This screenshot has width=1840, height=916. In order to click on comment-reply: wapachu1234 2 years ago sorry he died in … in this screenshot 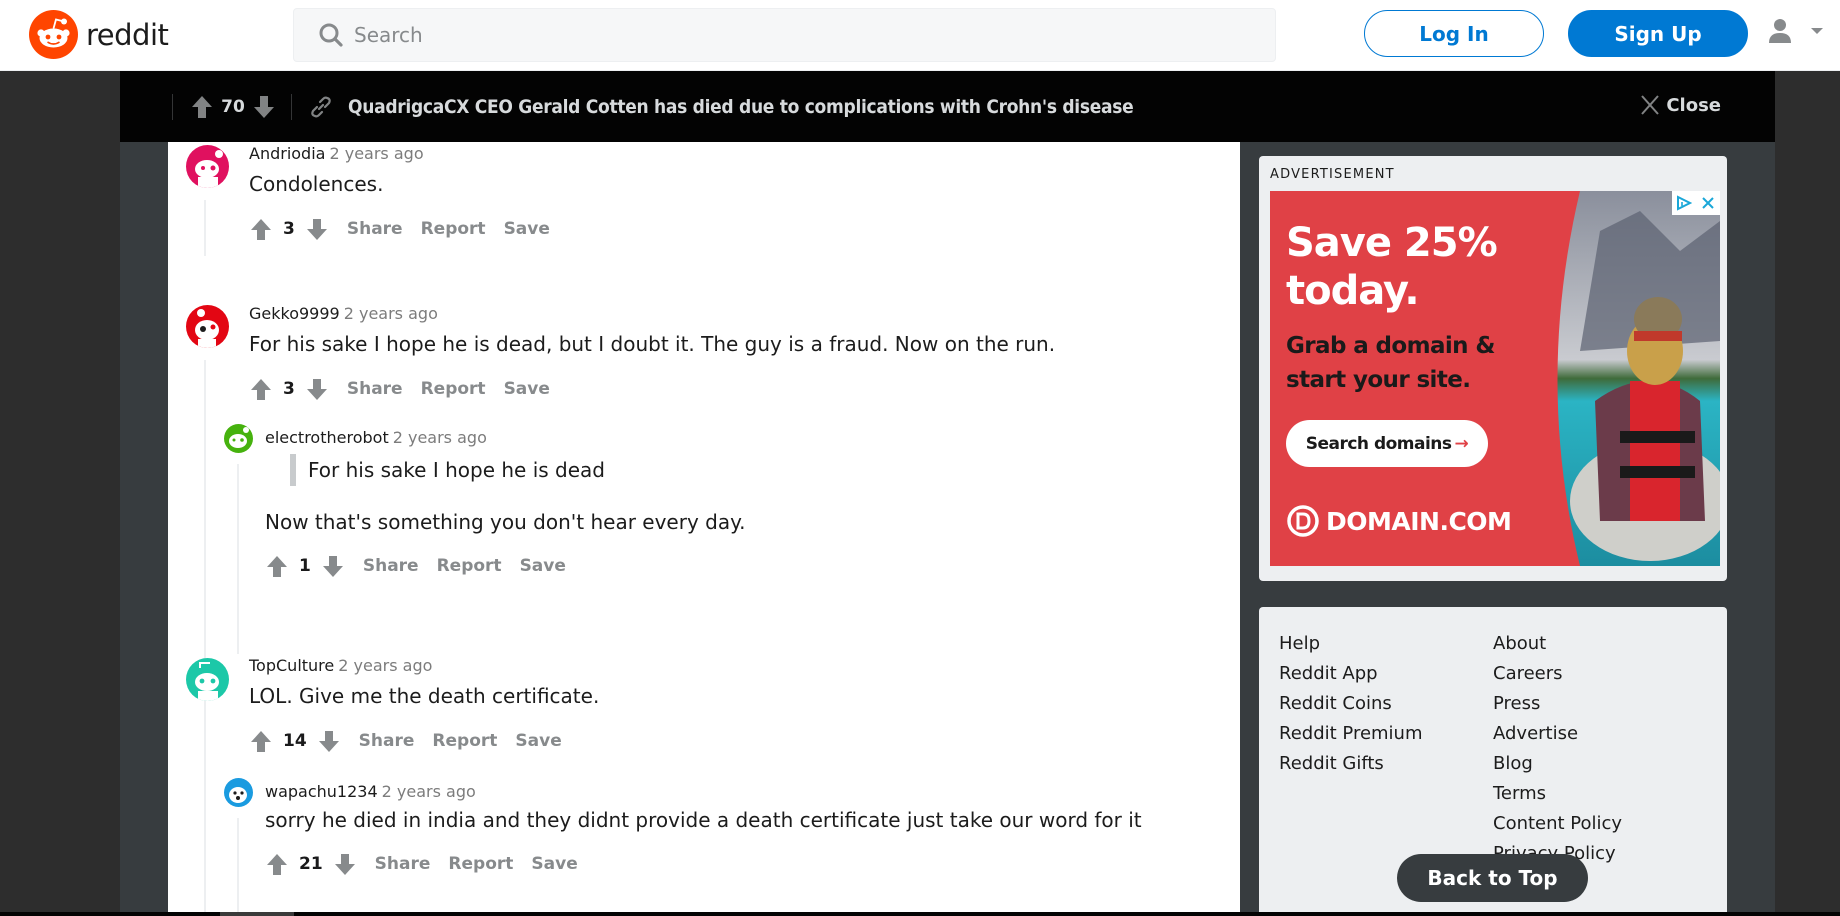, I will do `click(724, 845)`.